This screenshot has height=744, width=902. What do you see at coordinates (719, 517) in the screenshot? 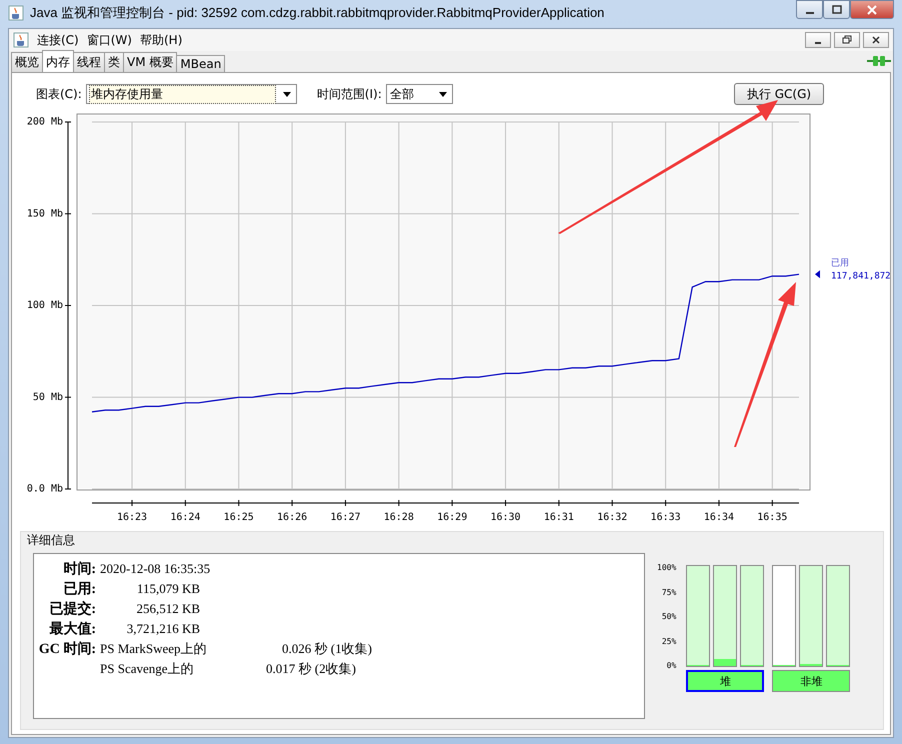
I see `x-tick-label: 16:34` at bounding box center [719, 517].